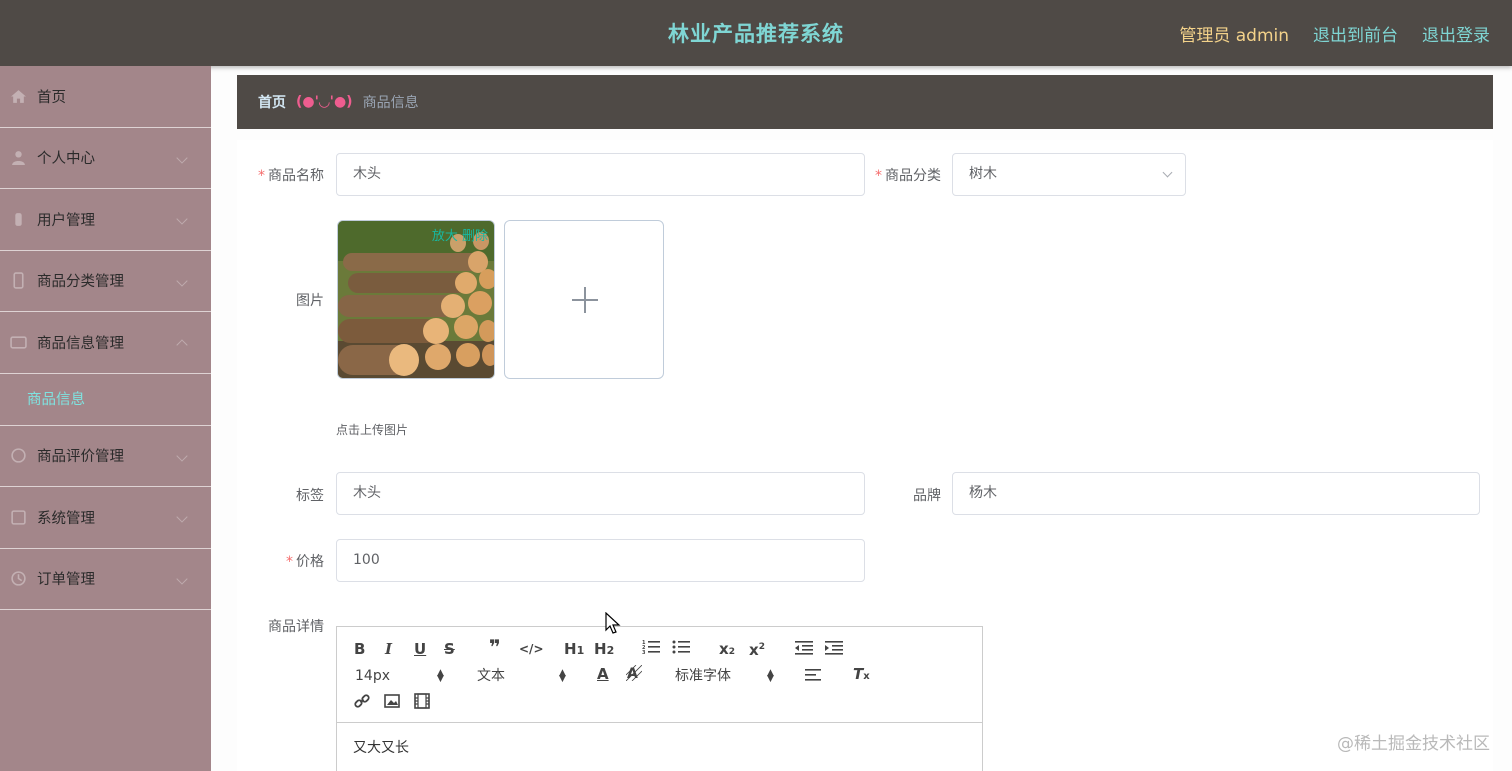 The height and width of the screenshot is (771, 1512). I want to click on comment-icon, so click(18, 455).